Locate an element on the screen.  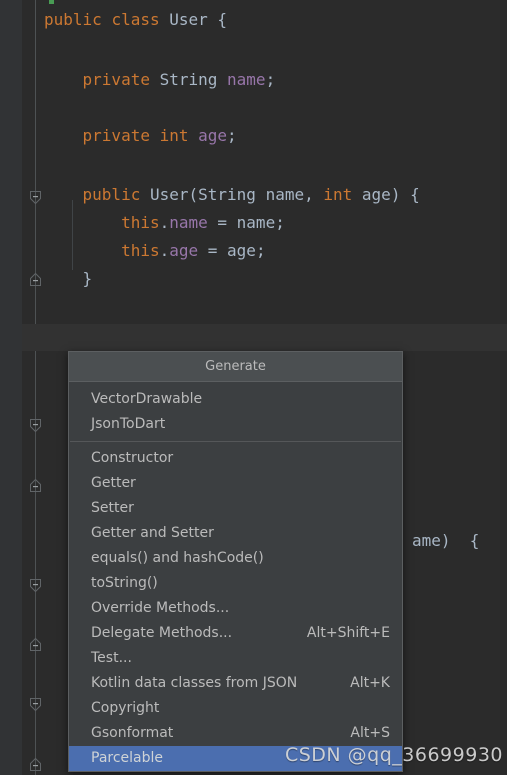
menu-title: Generate is located at coordinates (235, 367).